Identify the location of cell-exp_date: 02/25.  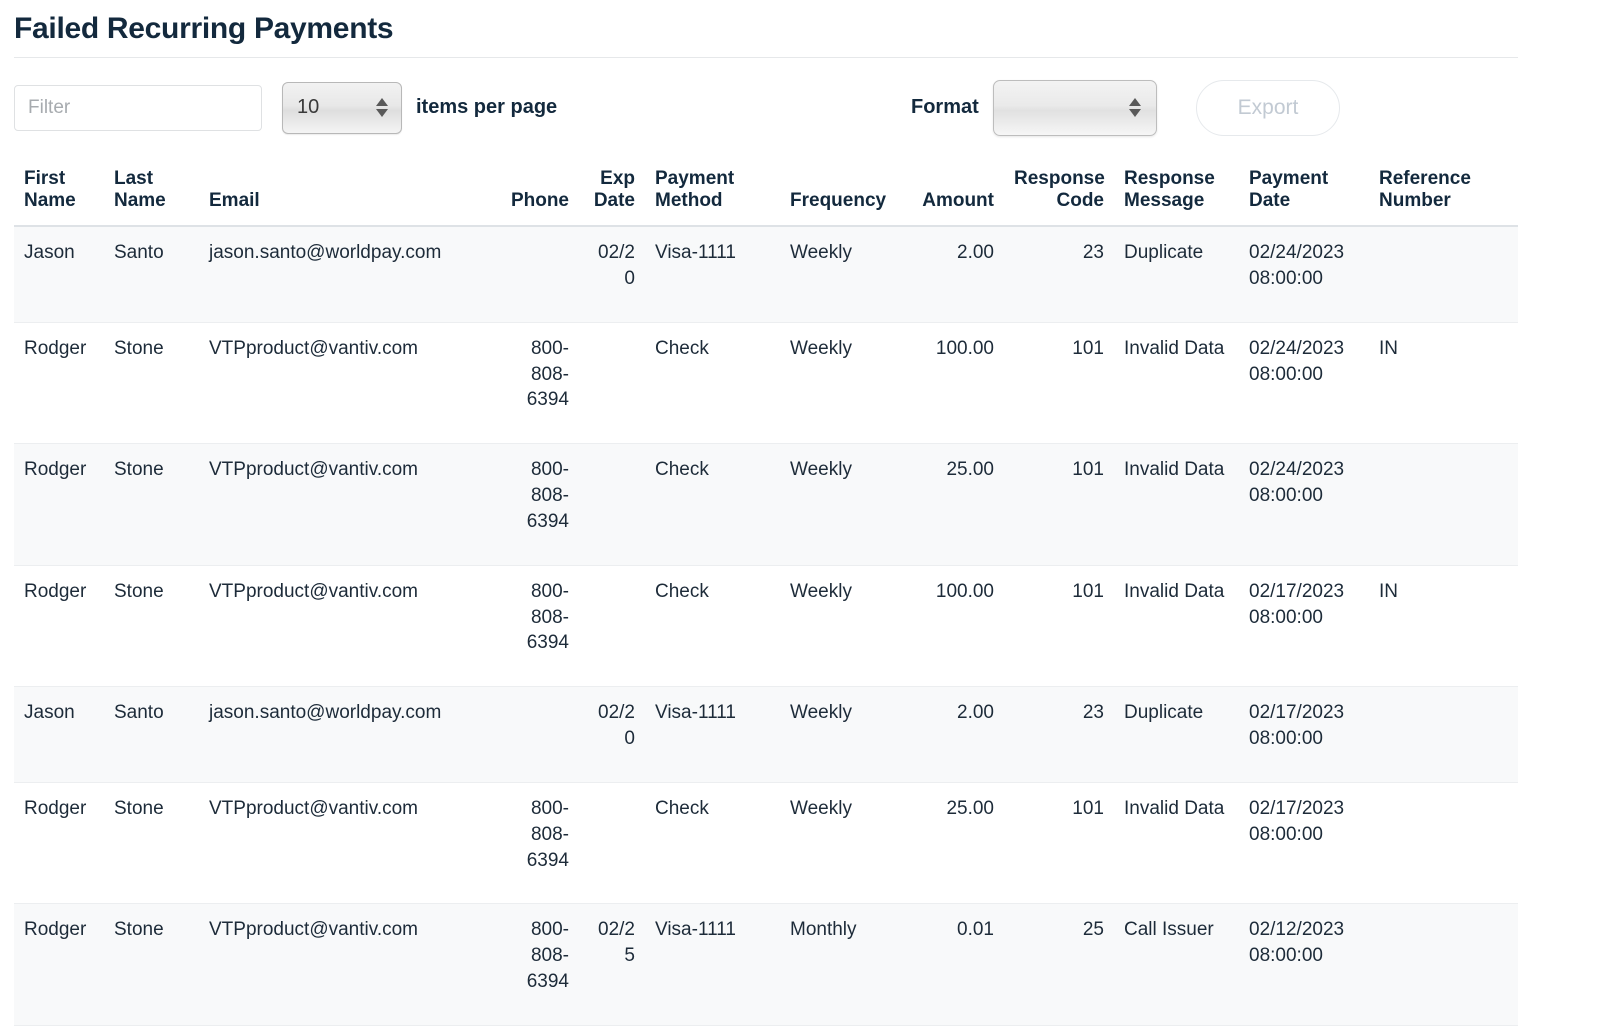
(612, 964).